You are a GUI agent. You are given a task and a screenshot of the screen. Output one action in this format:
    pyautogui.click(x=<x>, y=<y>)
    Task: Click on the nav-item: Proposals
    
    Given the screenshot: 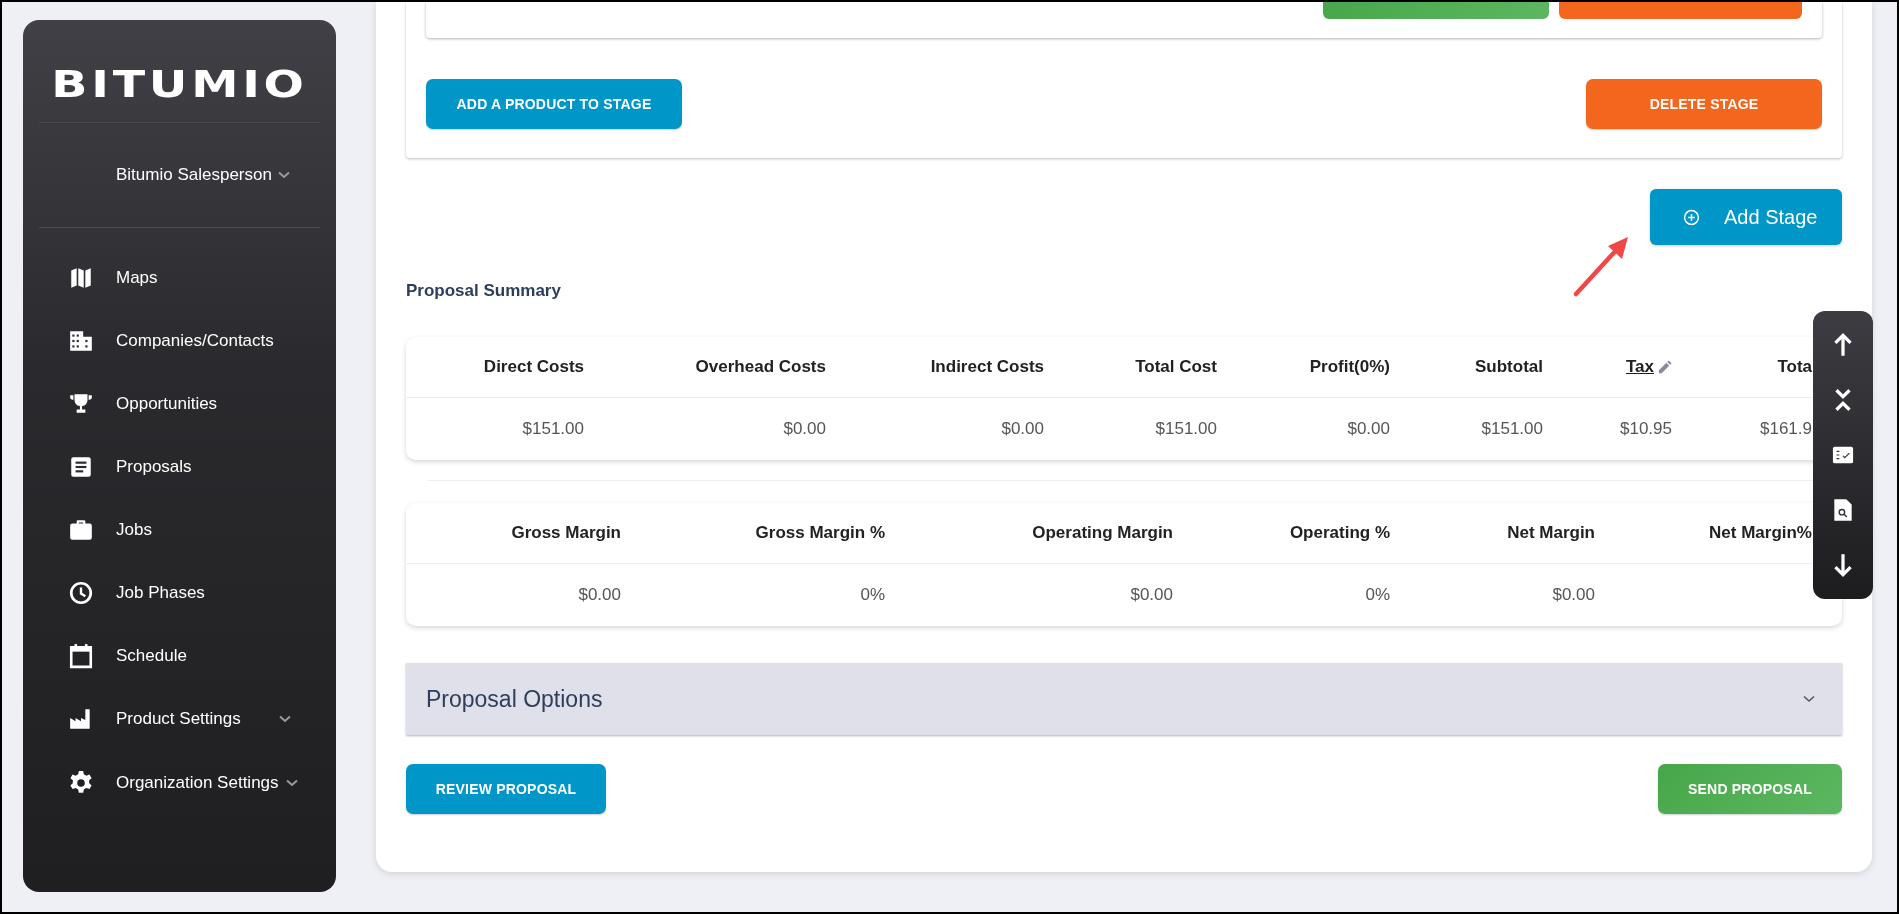 What is the action you would take?
    pyautogui.click(x=179, y=466)
    